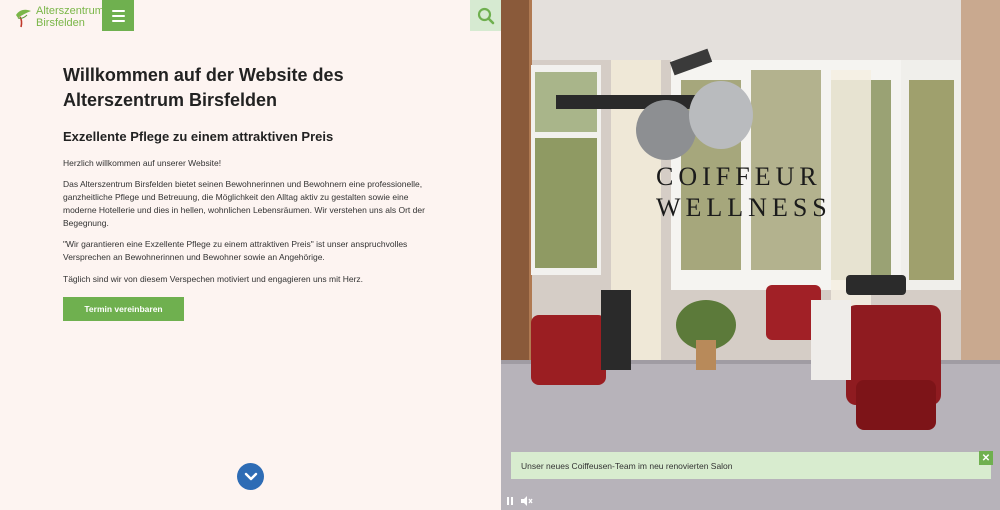 The width and height of the screenshot is (1000, 510). I want to click on search-icon, so click(485, 15).